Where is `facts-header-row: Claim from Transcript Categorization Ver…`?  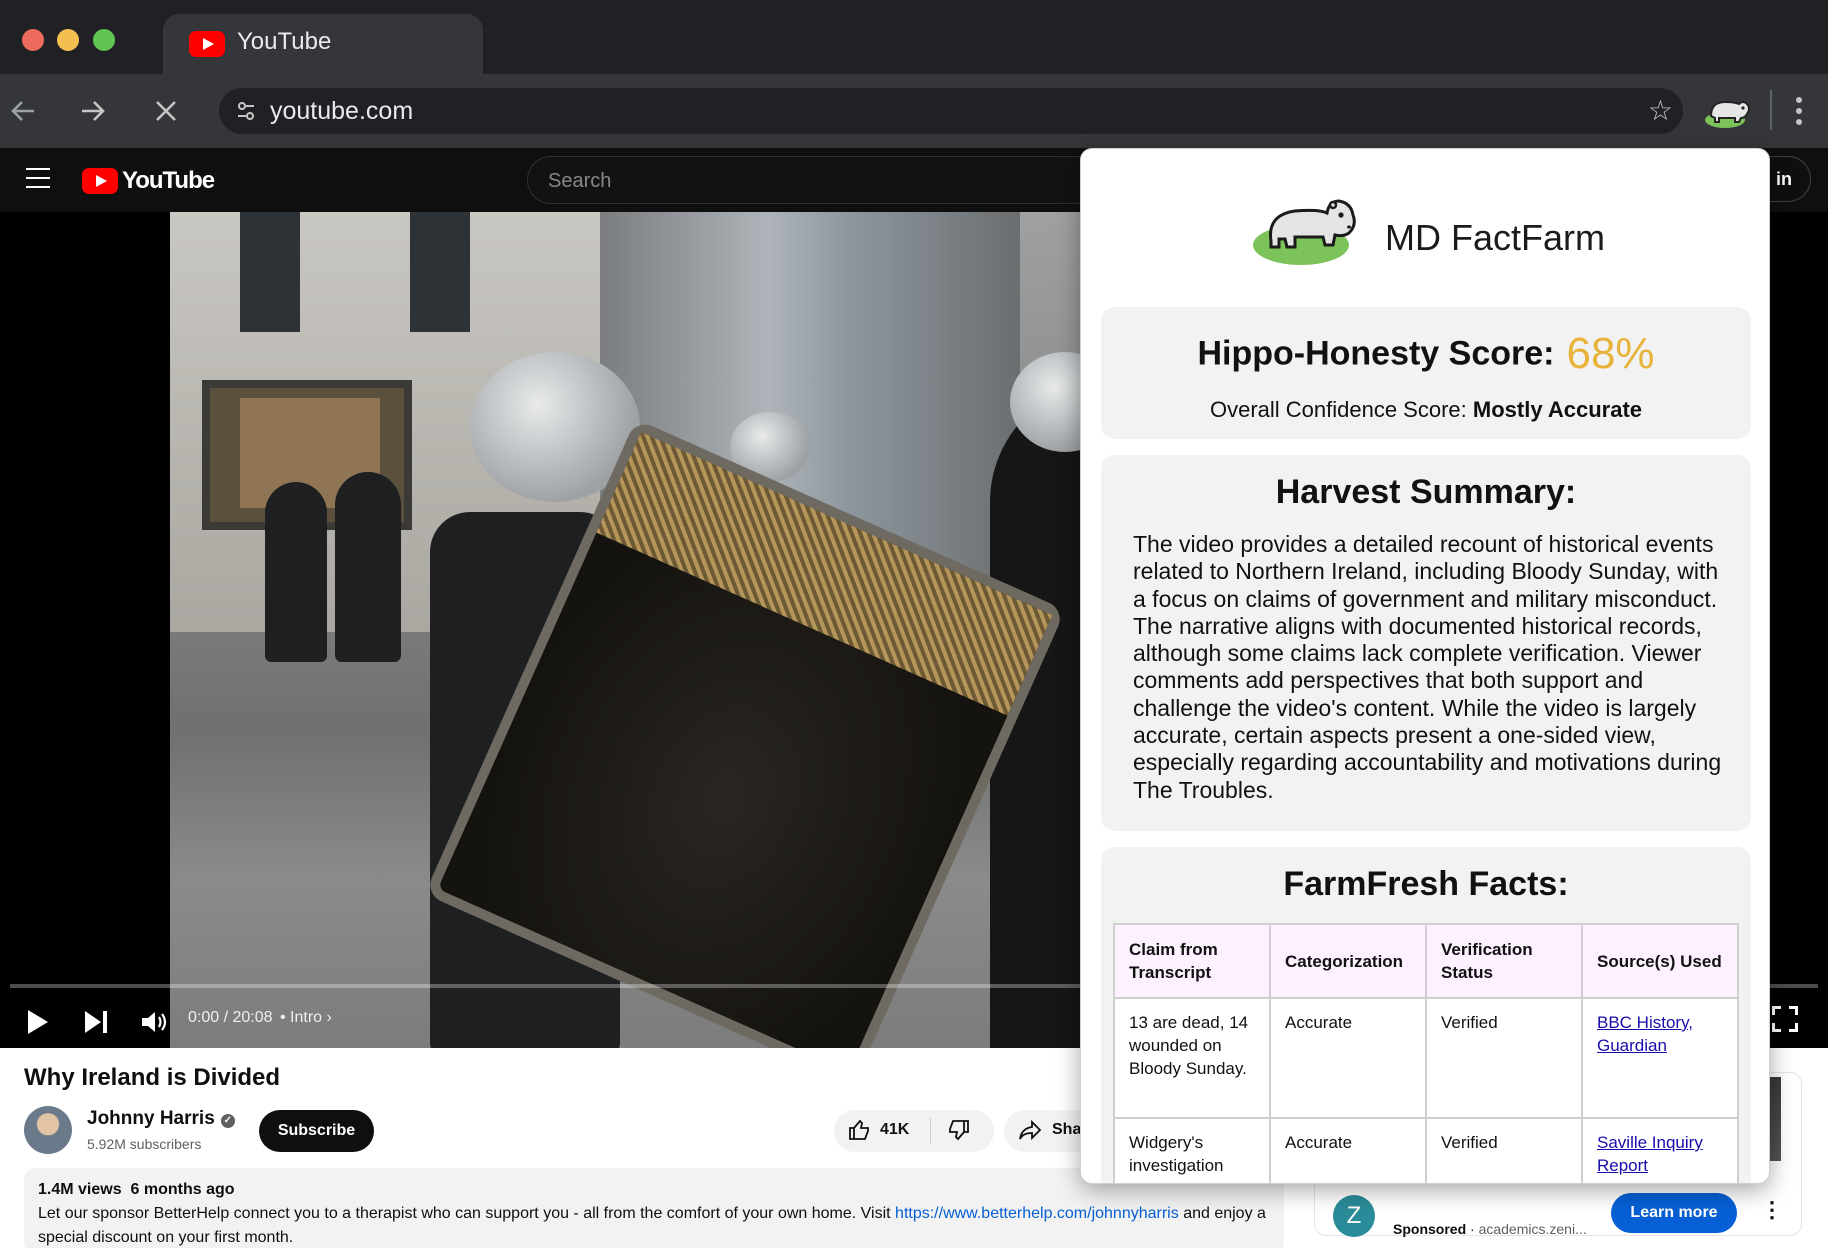
facts-header-row: Claim from Transcript Categorization Ver… is located at coordinates (1426, 961).